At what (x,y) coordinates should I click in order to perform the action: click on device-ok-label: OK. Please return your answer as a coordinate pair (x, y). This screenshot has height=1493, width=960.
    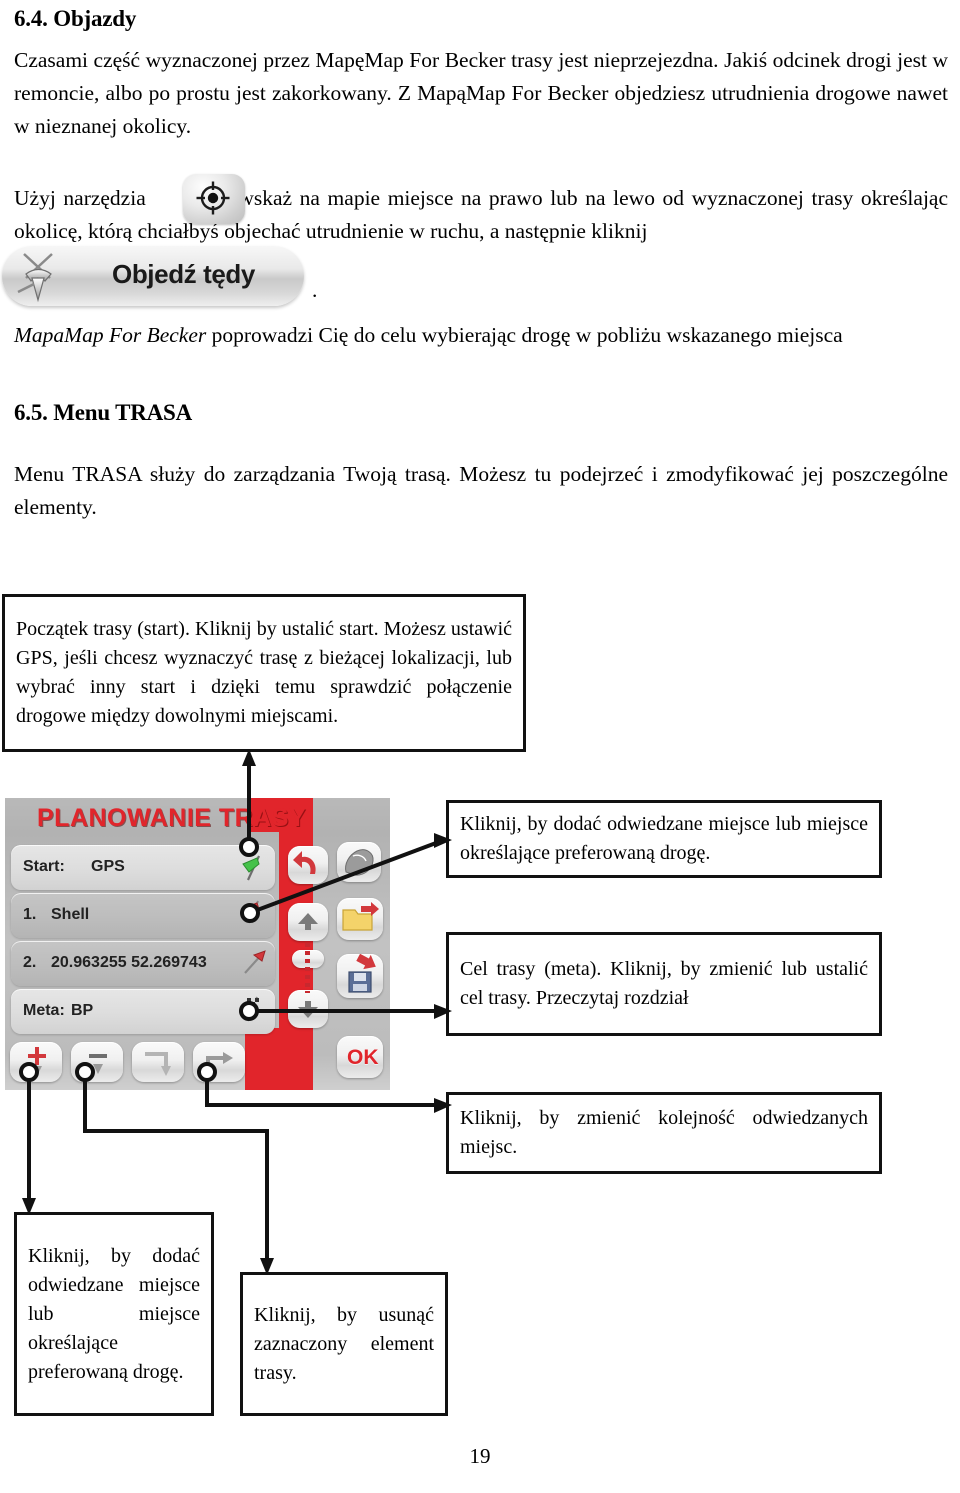
    Looking at the image, I should click on (363, 1057).